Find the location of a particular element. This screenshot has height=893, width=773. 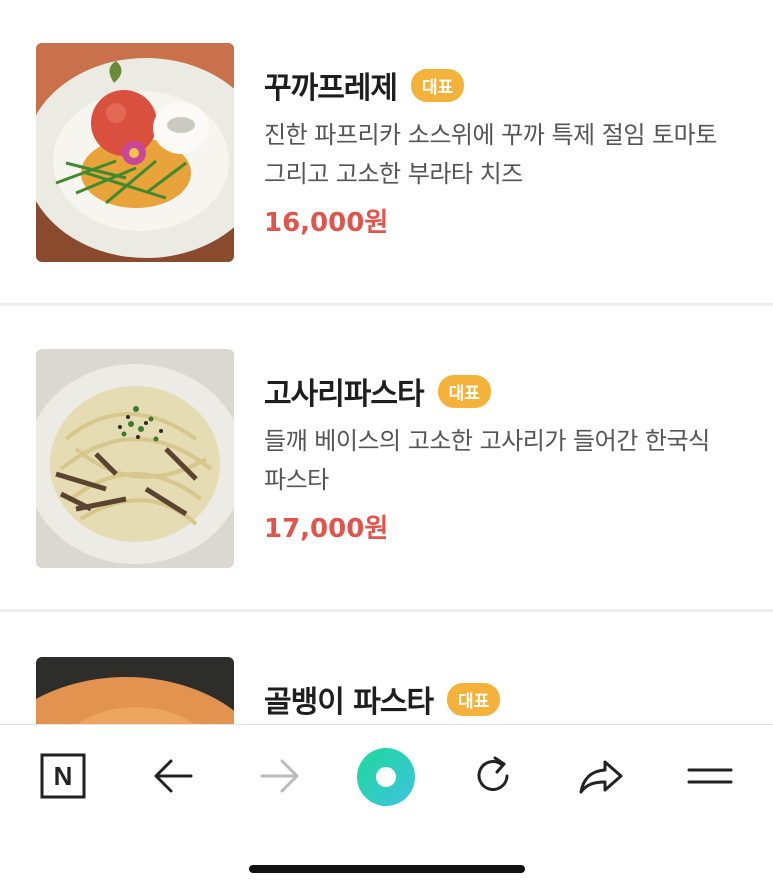

forward-arrow-icon is located at coordinates (279, 776).